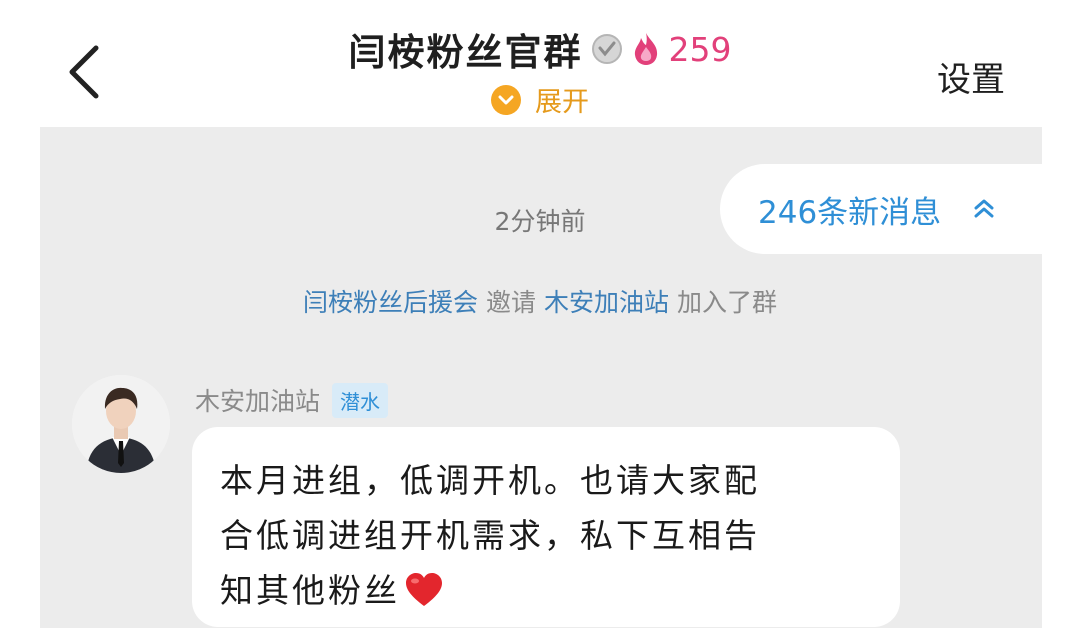  I want to click on verified-badge-icon, so click(606, 49).